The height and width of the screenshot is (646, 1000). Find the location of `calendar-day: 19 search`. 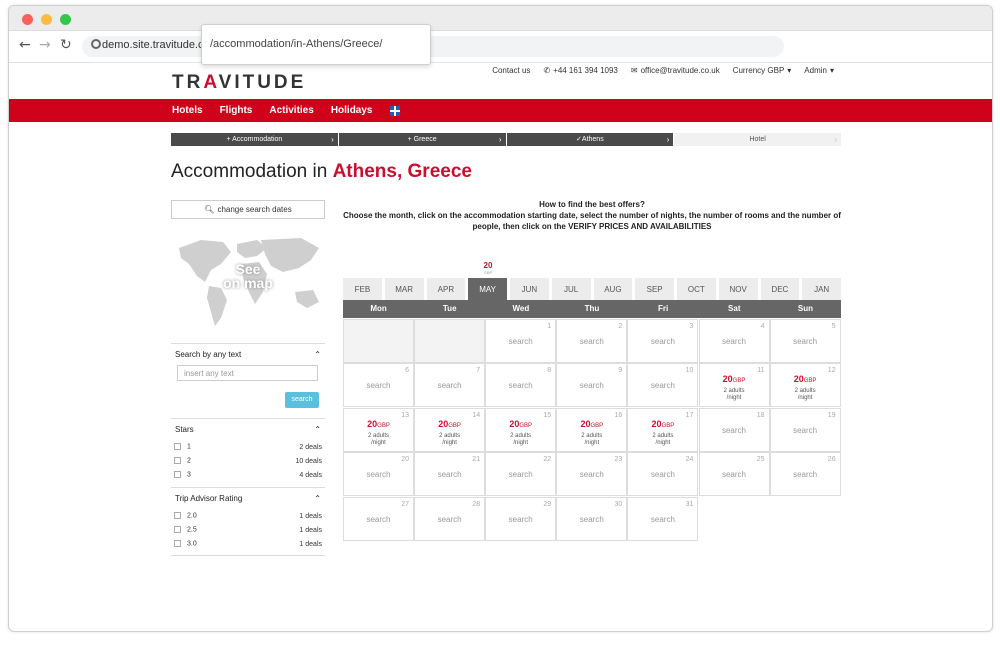

calendar-day: 19 search is located at coordinates (805, 429).